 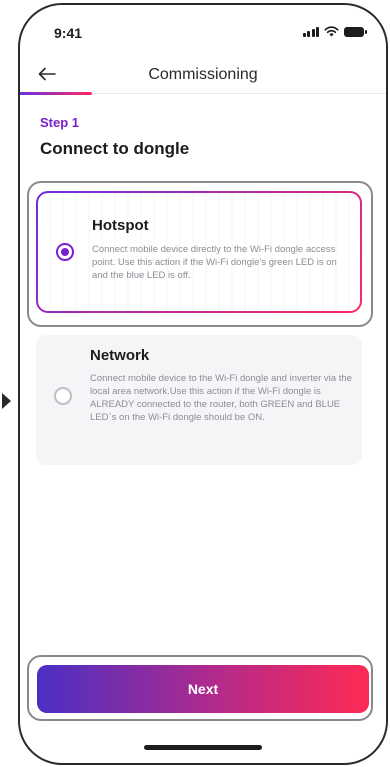 I want to click on status-icons, so click(x=334, y=31).